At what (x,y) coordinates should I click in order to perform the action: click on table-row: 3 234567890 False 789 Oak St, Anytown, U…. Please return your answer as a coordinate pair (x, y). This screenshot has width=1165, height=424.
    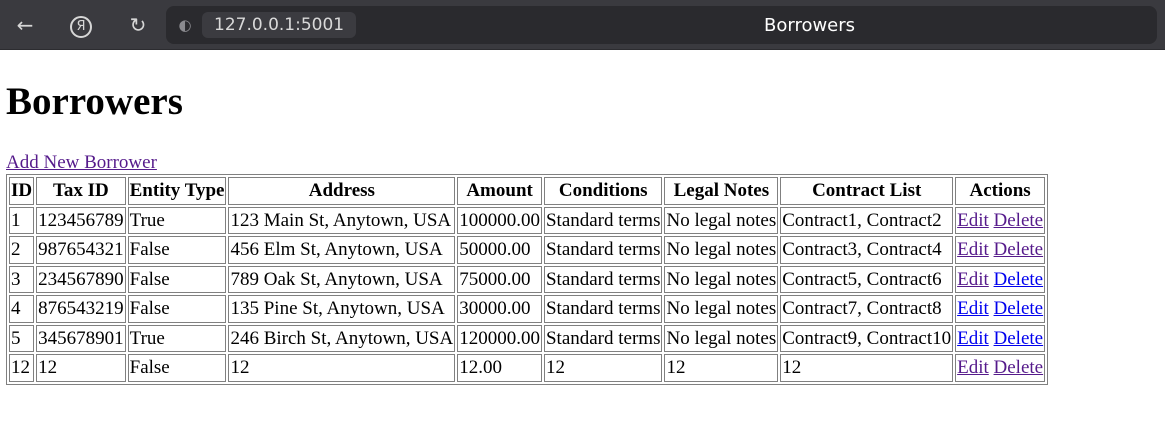
    Looking at the image, I should click on (527, 279).